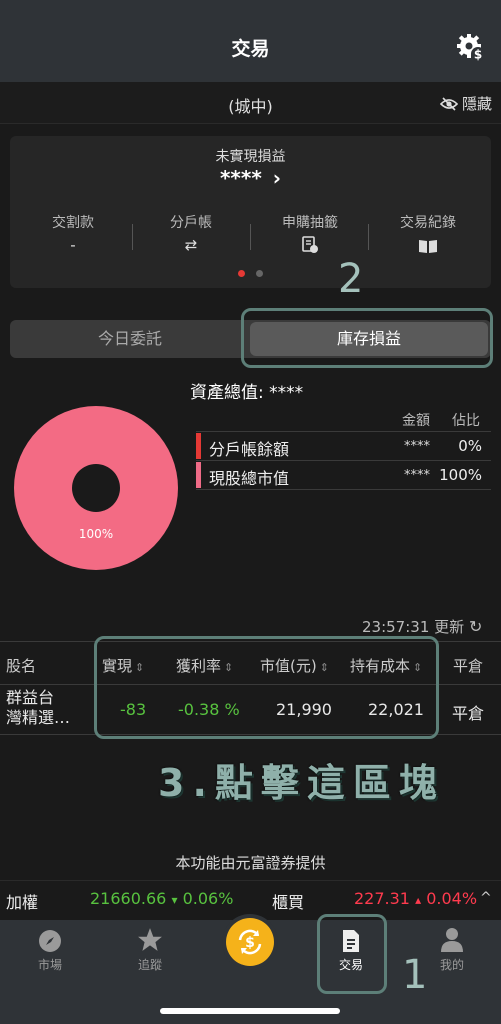  I want to click on col-header-name: 股名, so click(21, 666).